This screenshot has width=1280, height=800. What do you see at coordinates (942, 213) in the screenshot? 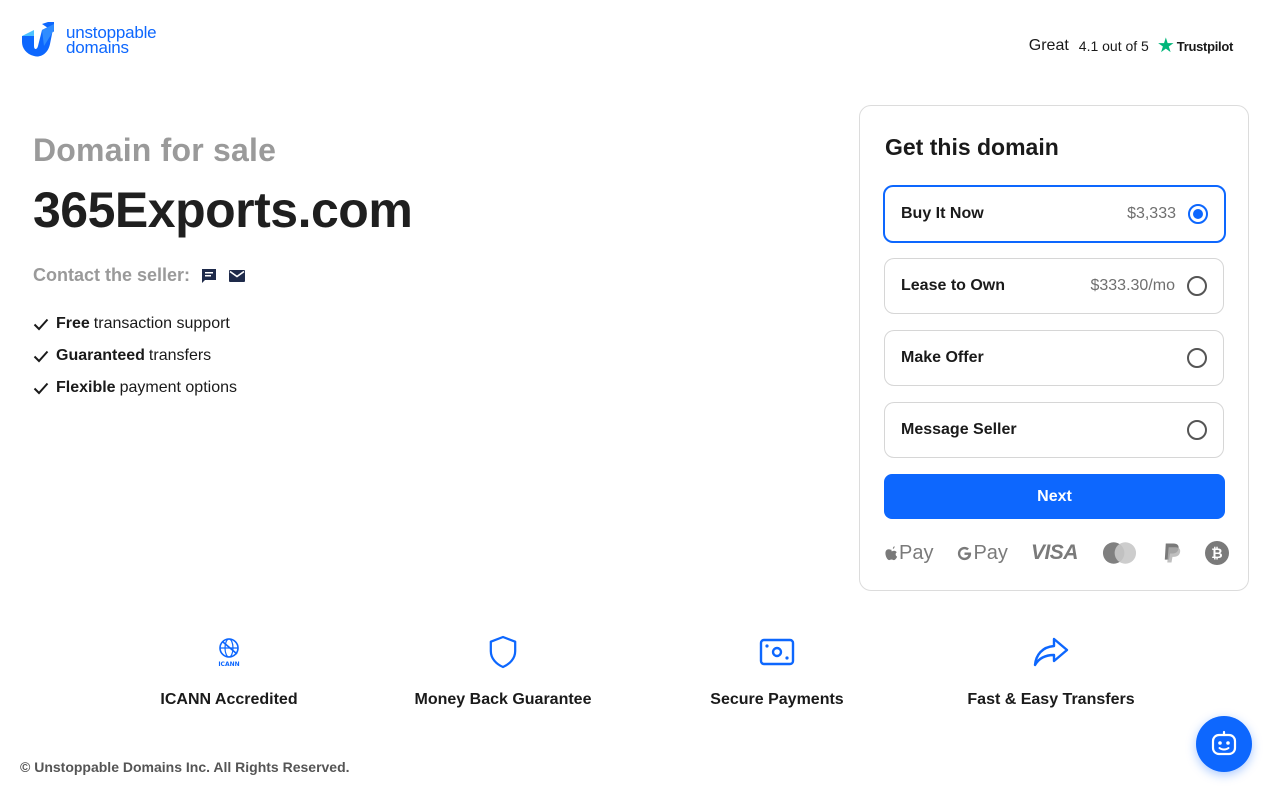
I see `option-label: Buy It Now` at bounding box center [942, 213].